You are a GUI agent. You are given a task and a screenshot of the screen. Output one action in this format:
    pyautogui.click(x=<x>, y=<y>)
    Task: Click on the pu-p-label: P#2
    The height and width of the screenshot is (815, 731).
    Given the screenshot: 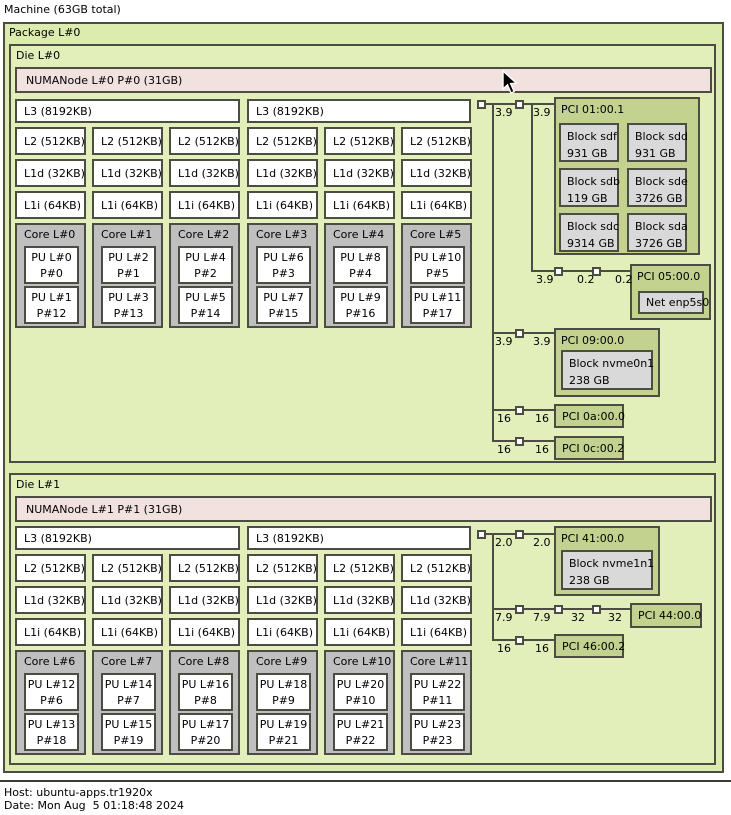 What is the action you would take?
    pyautogui.click(x=205, y=273)
    